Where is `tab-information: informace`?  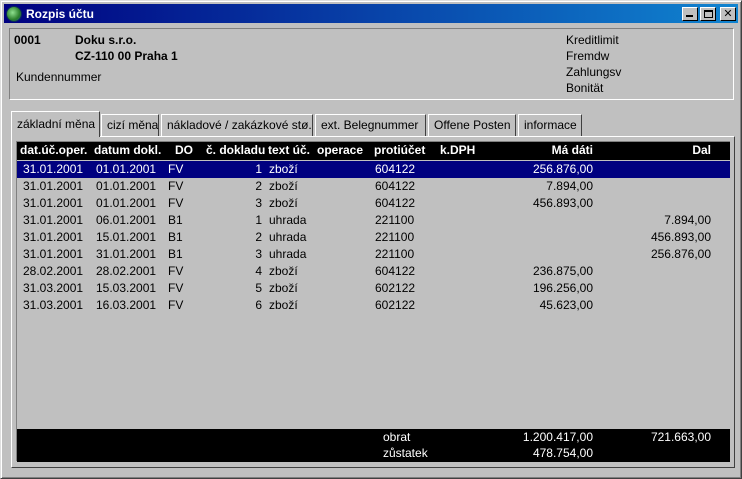 tab-information: informace is located at coordinates (550, 125).